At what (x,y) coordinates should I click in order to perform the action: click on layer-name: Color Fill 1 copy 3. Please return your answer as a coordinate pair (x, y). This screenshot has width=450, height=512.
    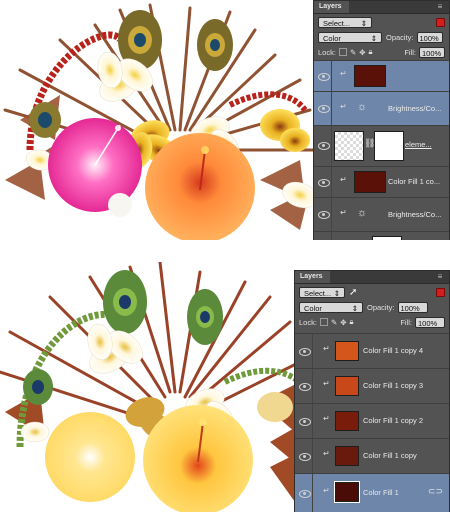
    Looking at the image, I should click on (393, 385).